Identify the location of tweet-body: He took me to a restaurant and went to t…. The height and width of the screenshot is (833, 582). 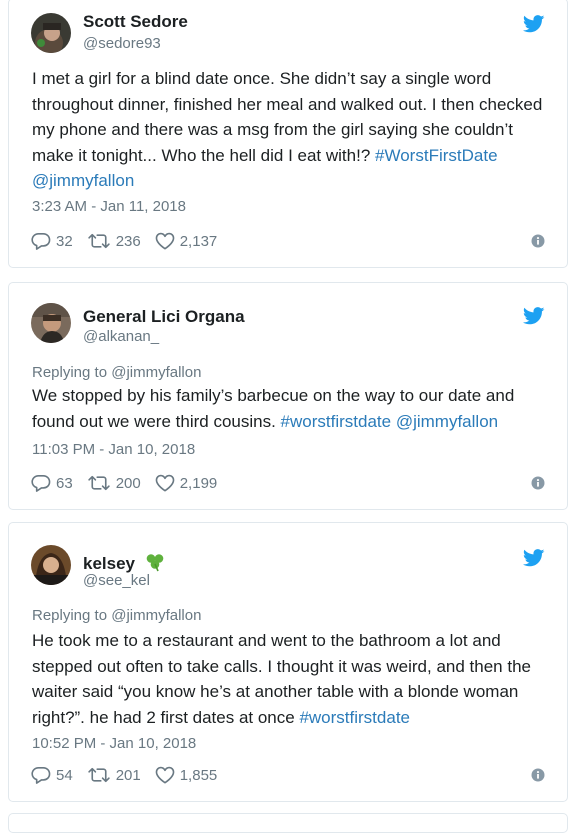
(281, 679).